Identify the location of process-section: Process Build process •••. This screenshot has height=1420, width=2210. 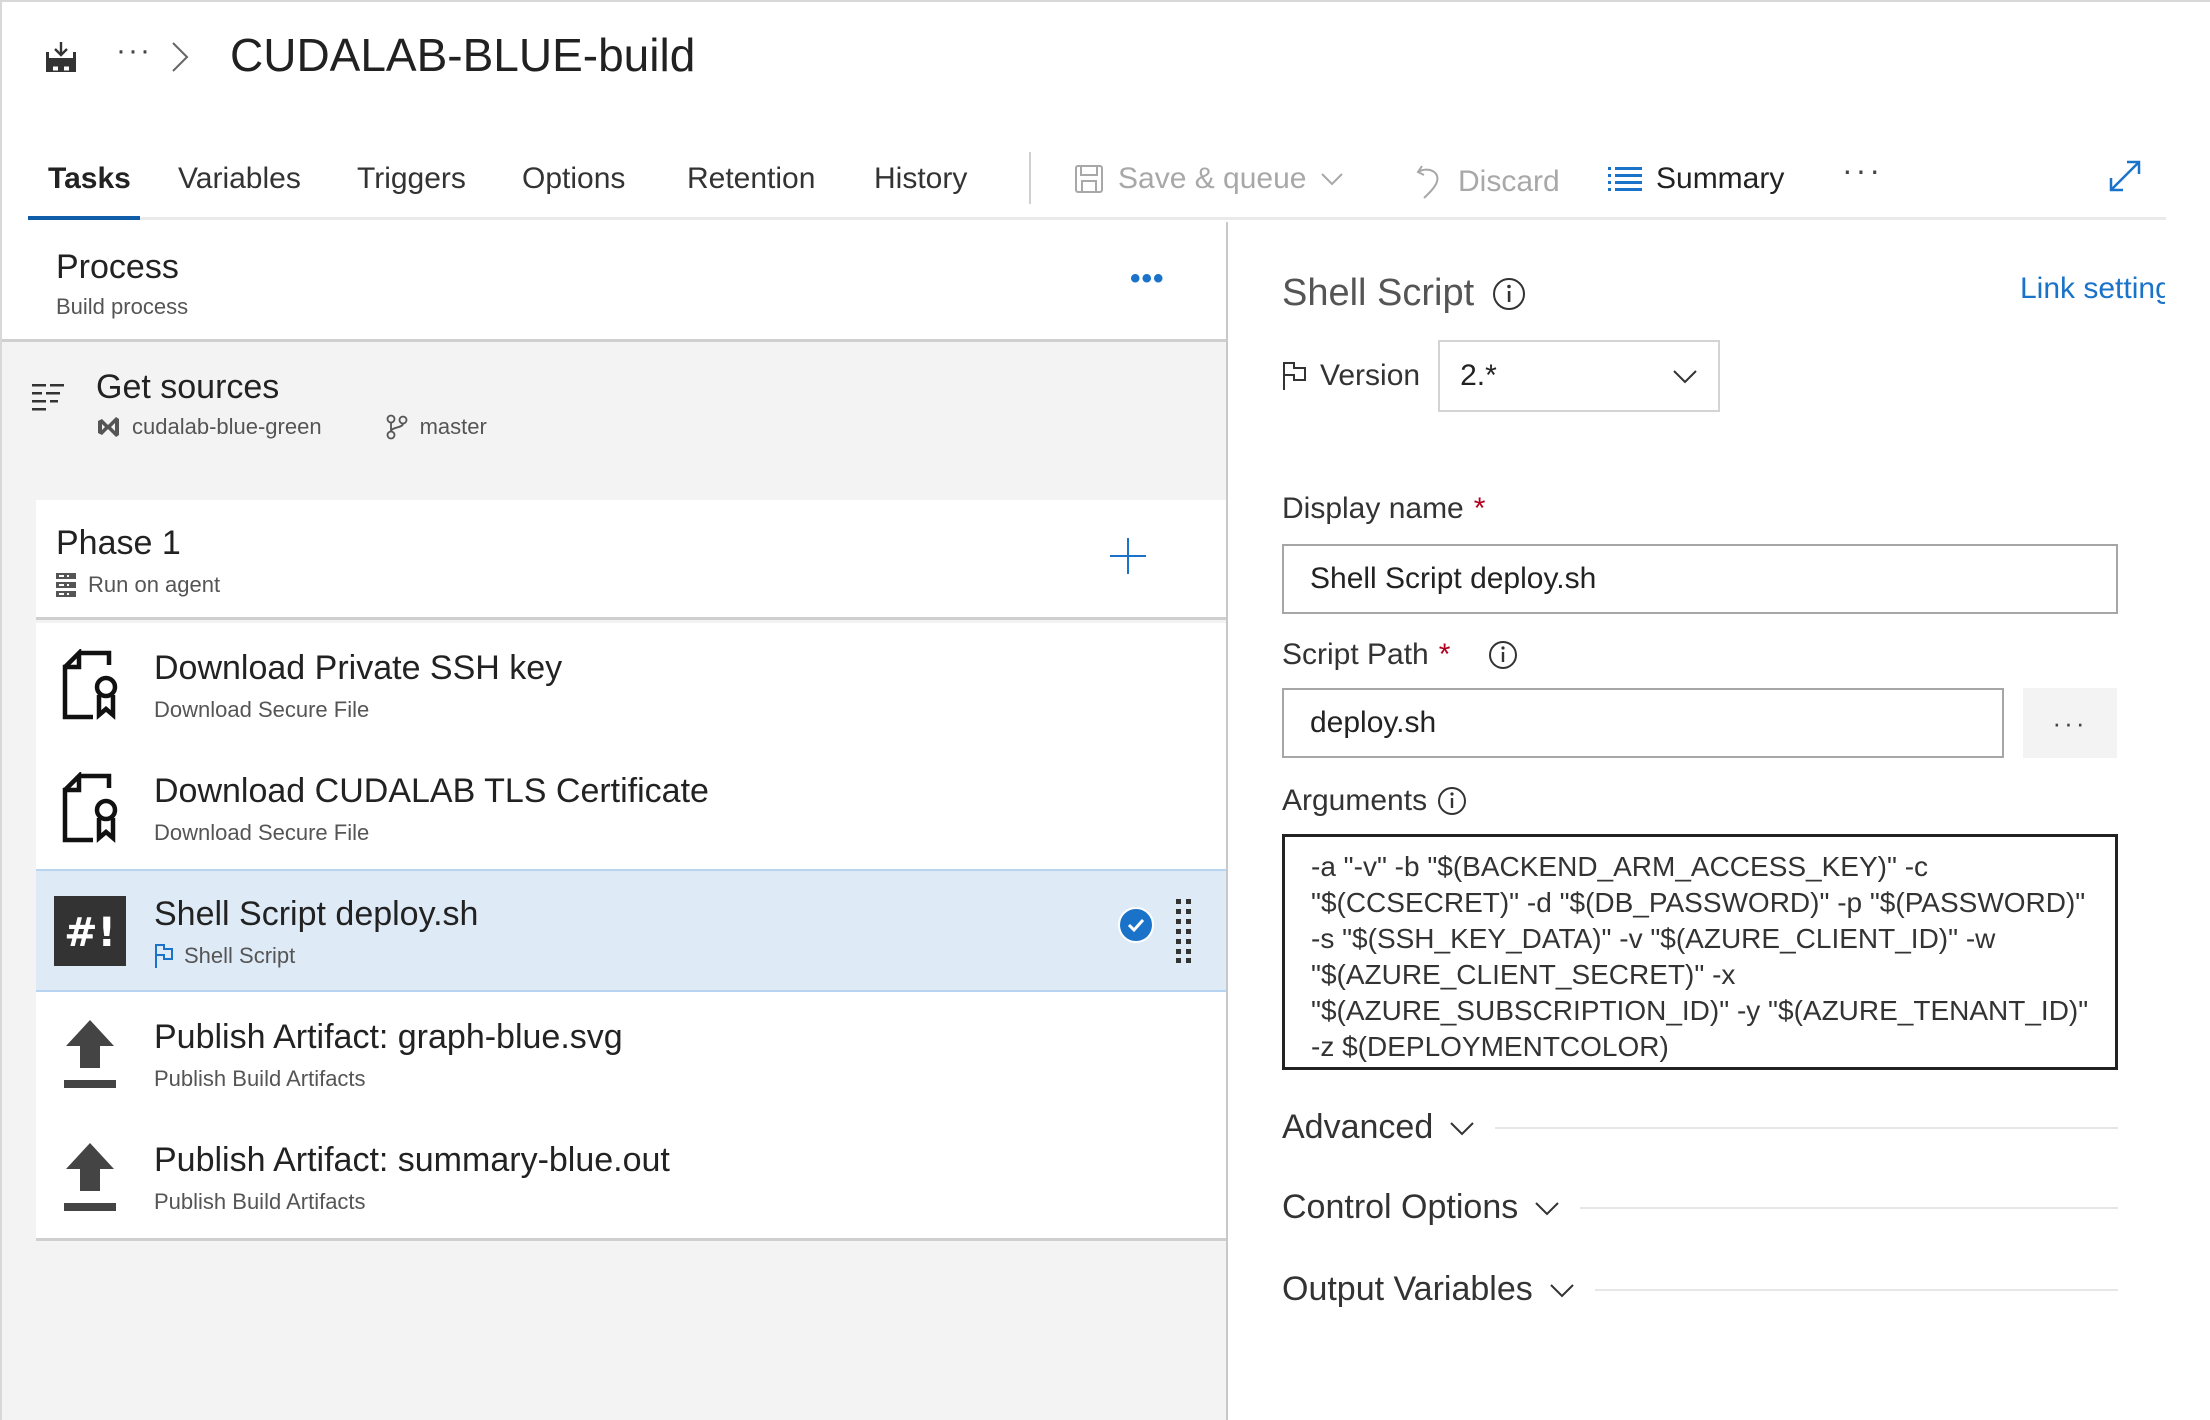
(614, 282).